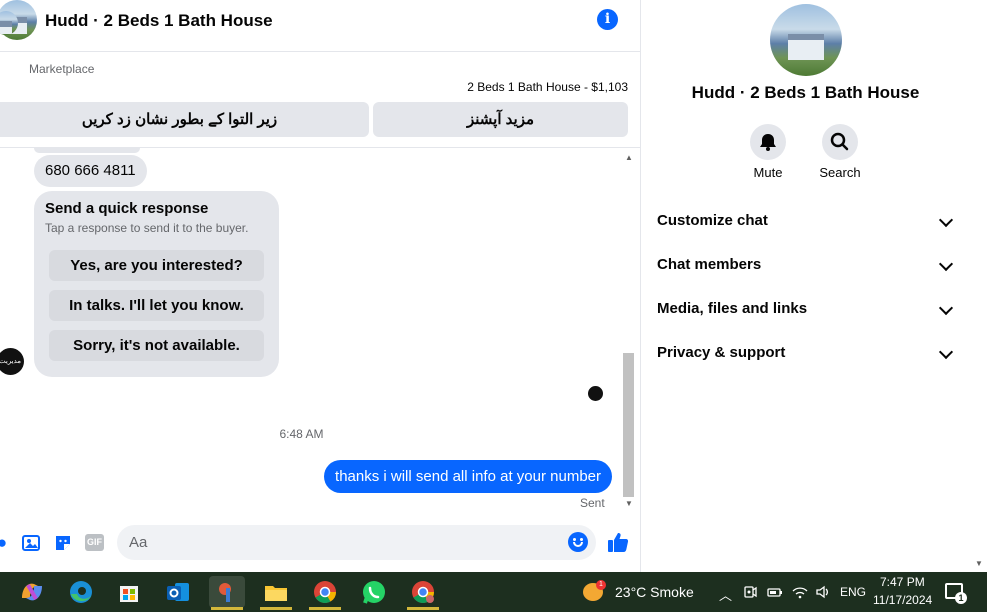  Describe the element at coordinates (807, 221) in the screenshot. I see `section-customize-chat: Customize chat` at that location.